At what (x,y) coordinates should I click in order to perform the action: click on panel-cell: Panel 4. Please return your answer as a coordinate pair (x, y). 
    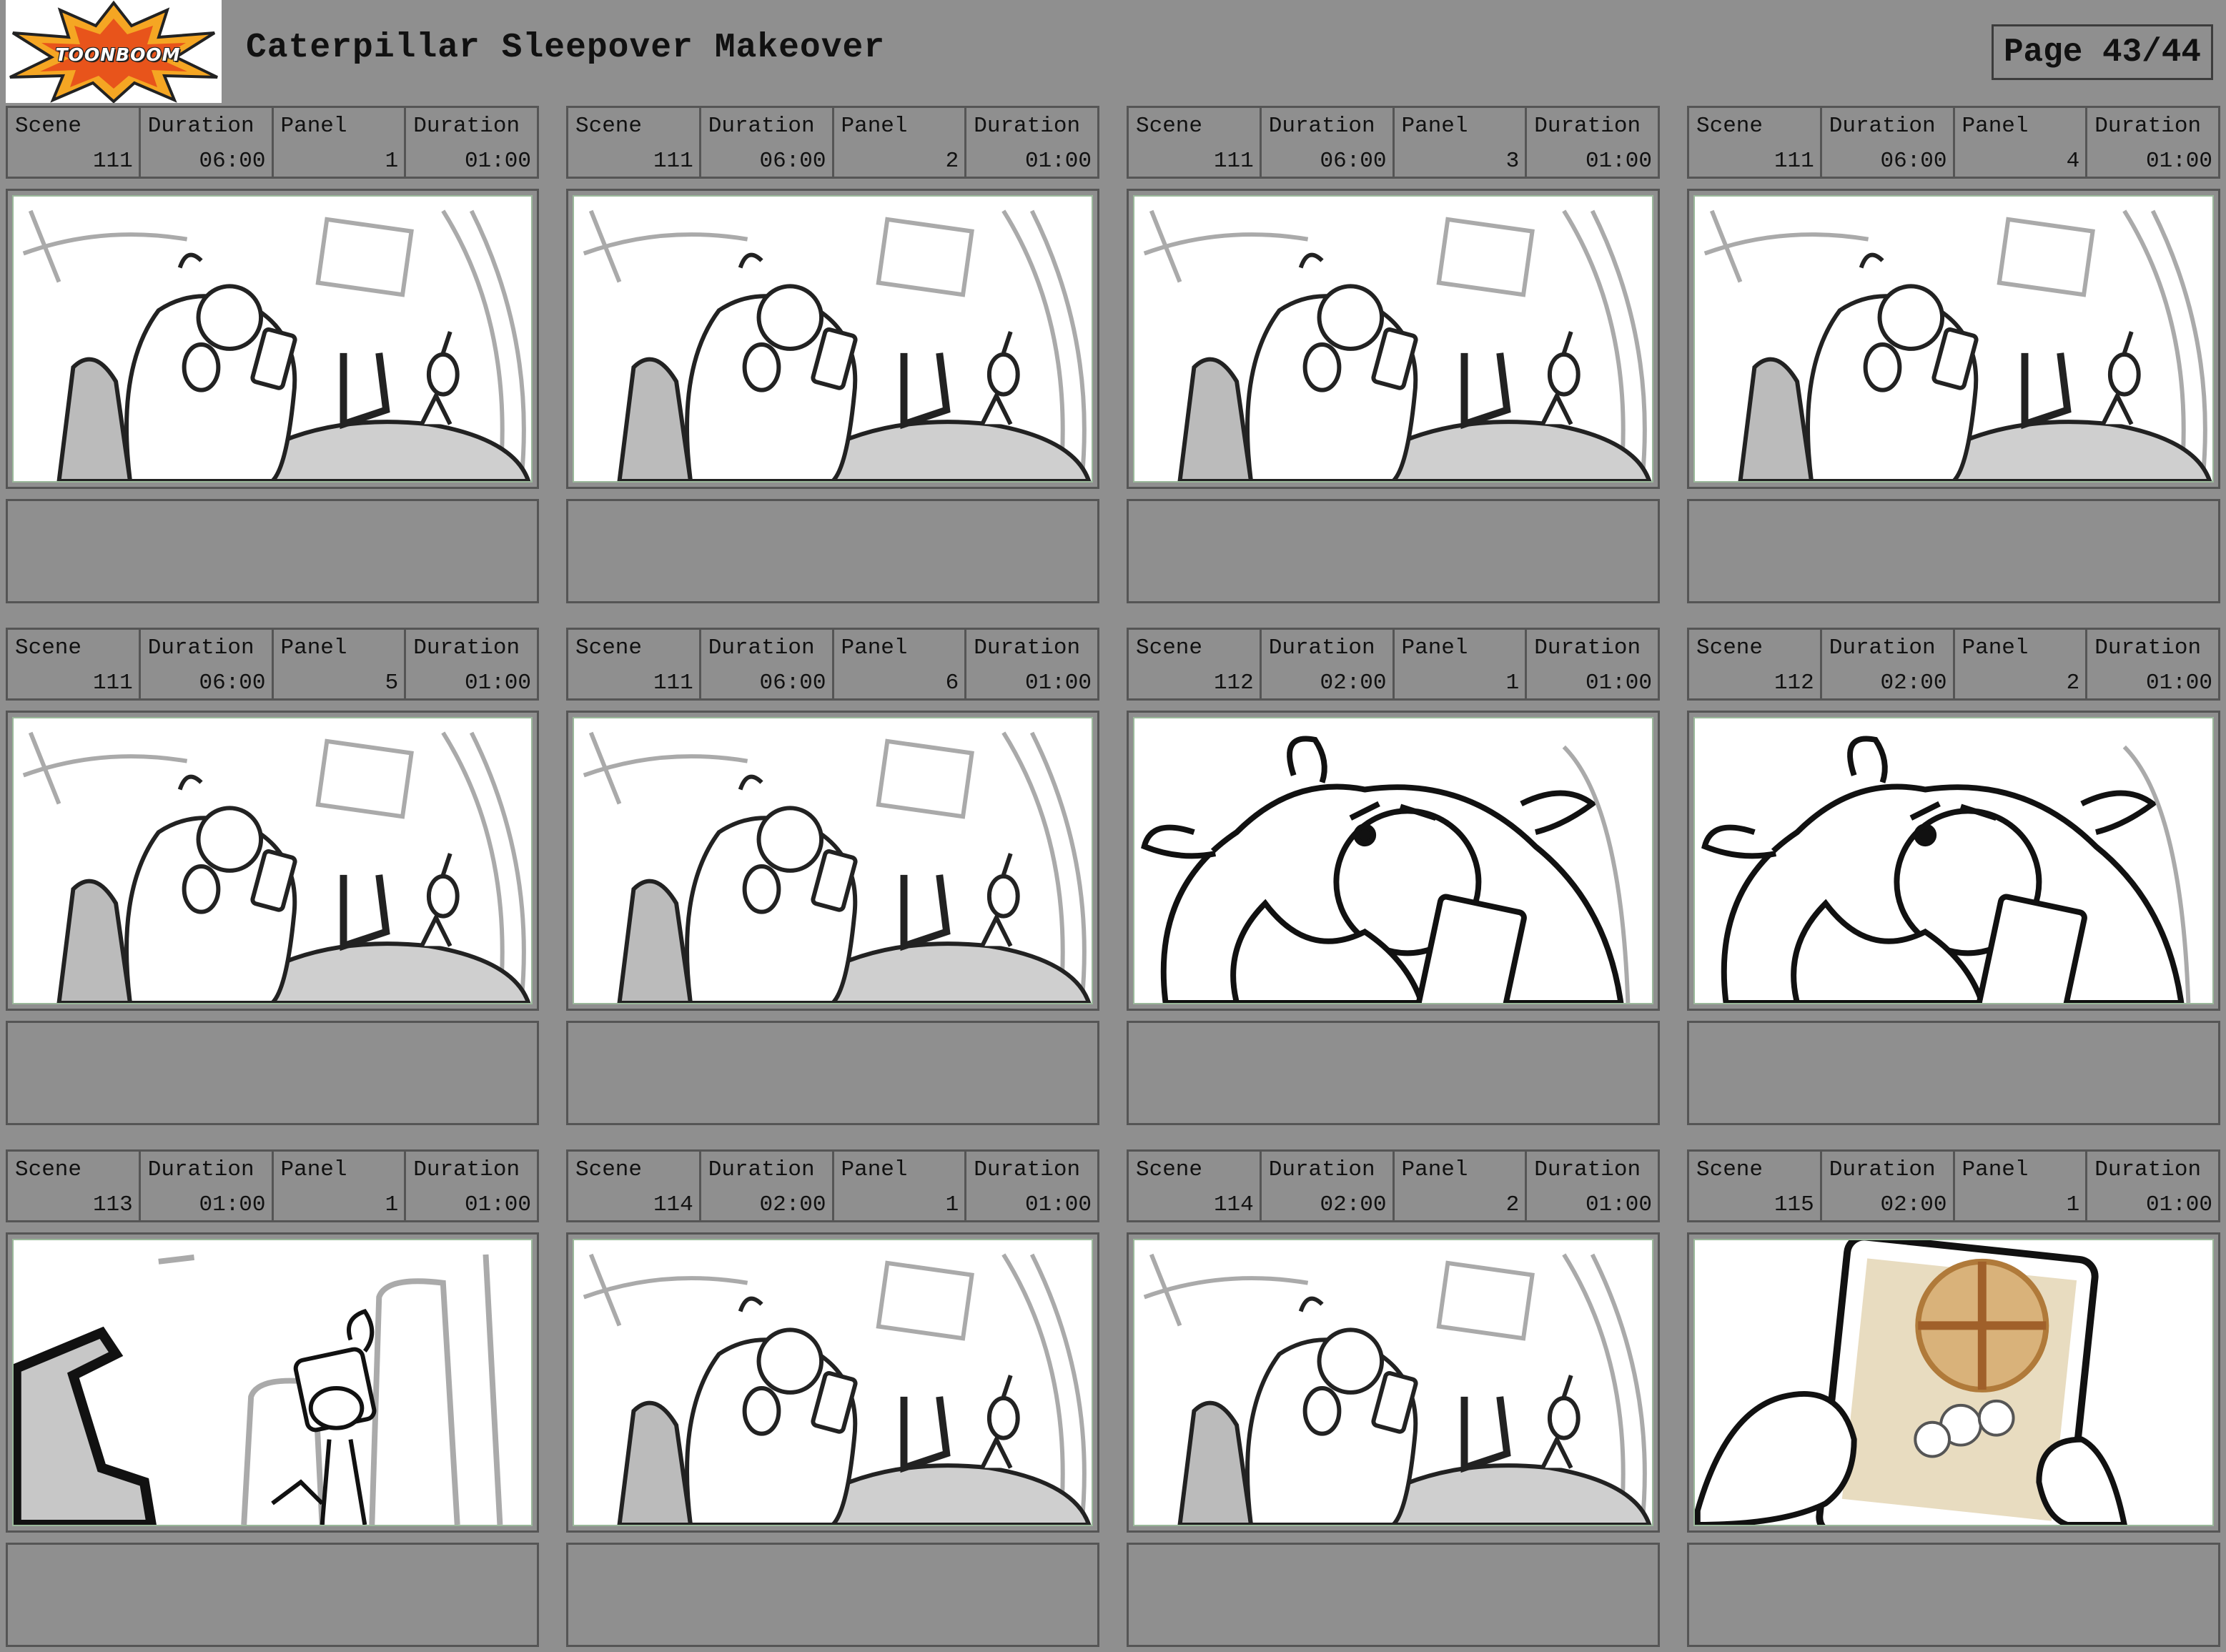
    Looking at the image, I should click on (2021, 143).